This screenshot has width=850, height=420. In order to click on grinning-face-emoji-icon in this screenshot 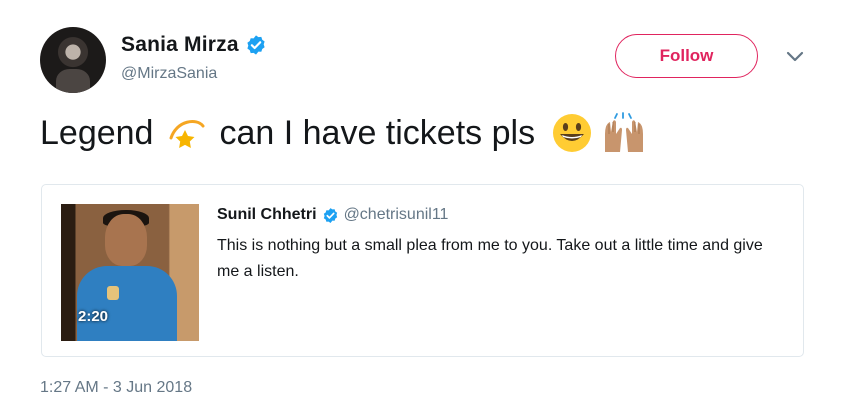, I will do `click(572, 133)`.